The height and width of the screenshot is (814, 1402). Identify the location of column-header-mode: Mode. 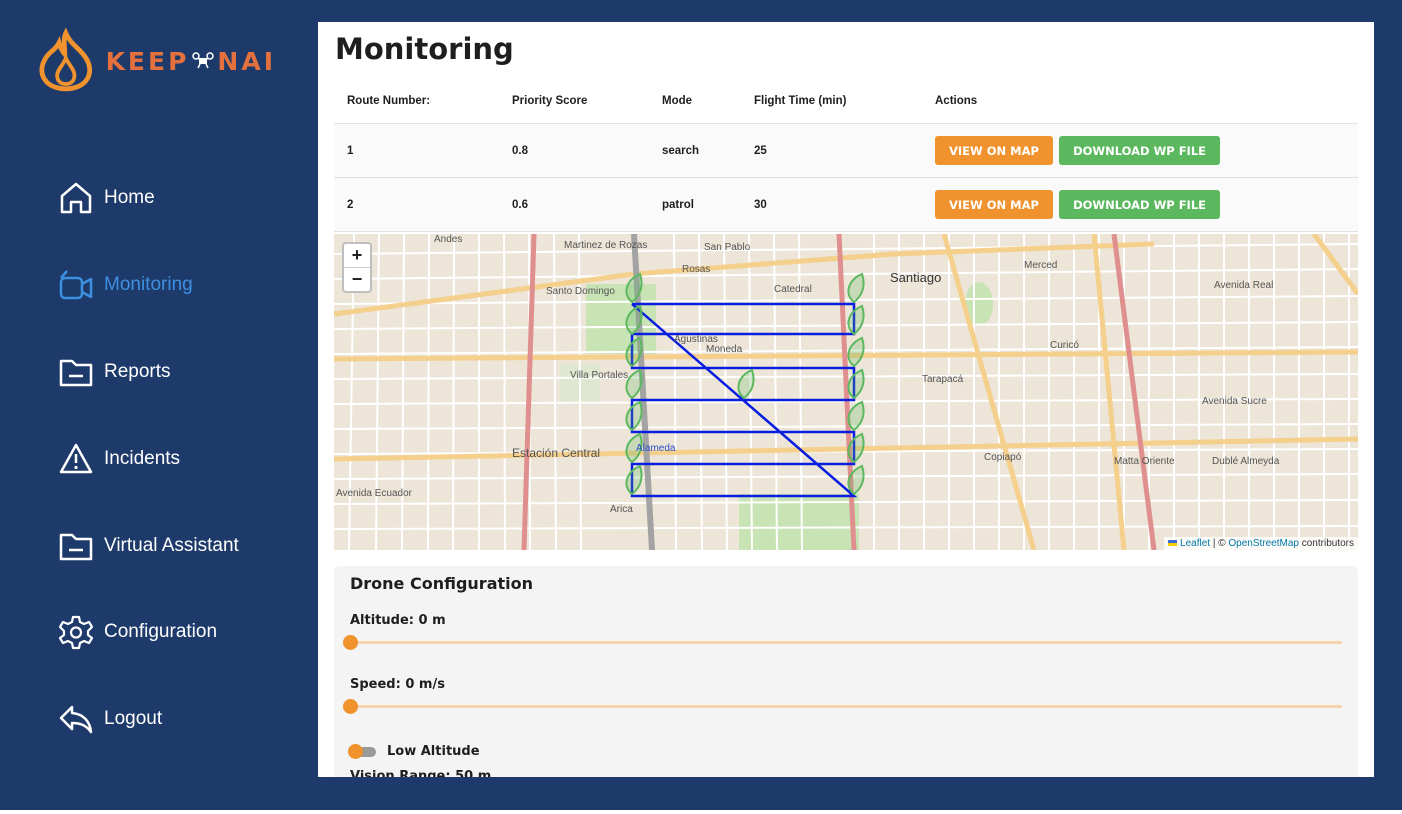
(695, 101).